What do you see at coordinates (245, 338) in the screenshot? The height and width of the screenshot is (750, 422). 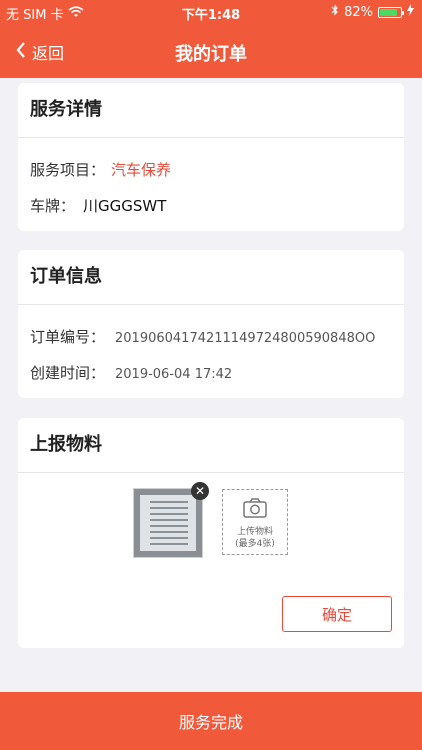 I see `order-number-value: 20190604174211149724800590848OO` at bounding box center [245, 338].